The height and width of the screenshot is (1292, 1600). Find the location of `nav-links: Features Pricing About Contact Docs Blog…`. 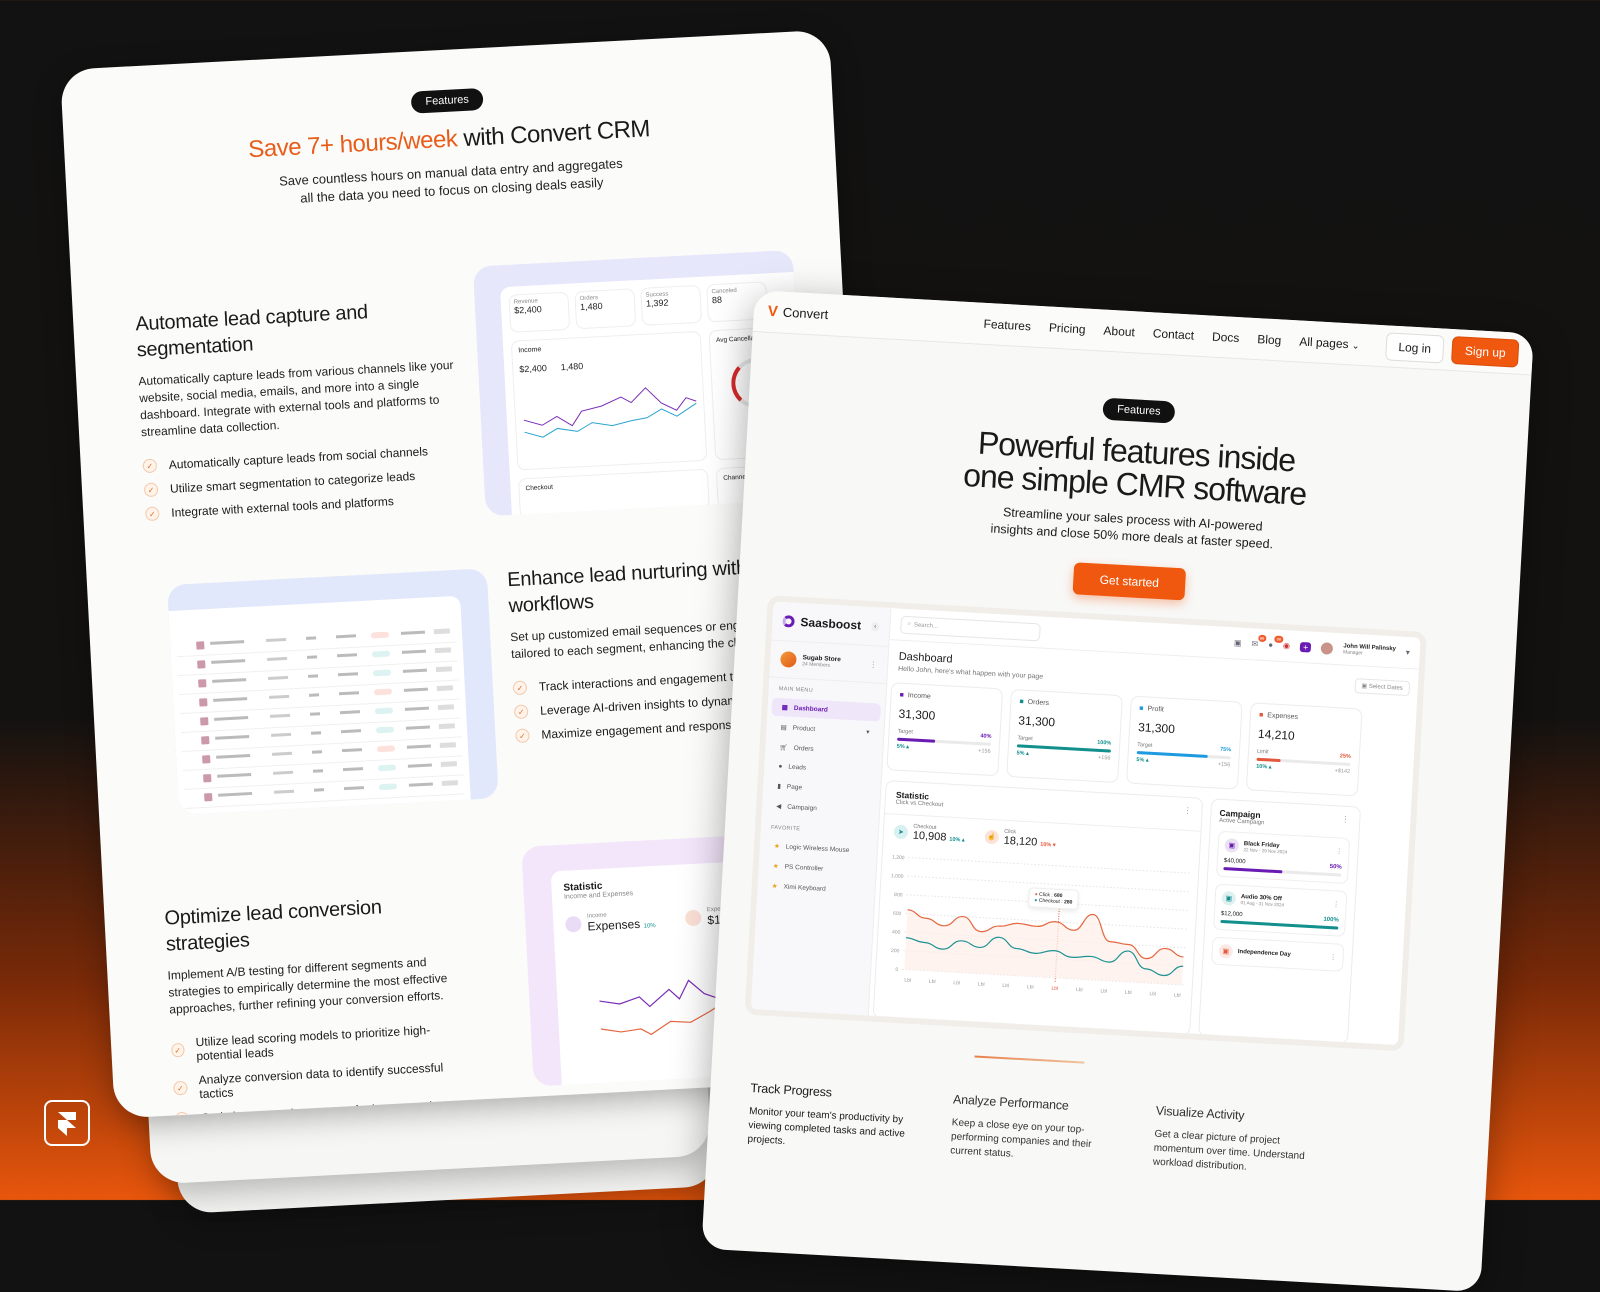

nav-links: Features Pricing About Contact Docs Blog… is located at coordinates (1171, 333).